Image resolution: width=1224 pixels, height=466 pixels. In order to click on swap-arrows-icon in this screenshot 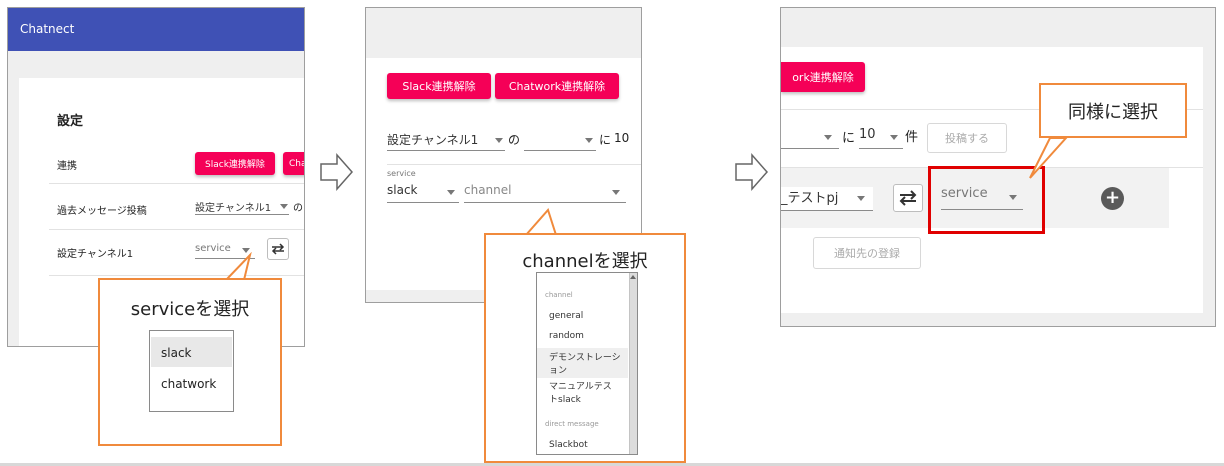, I will do `click(908, 198)`.